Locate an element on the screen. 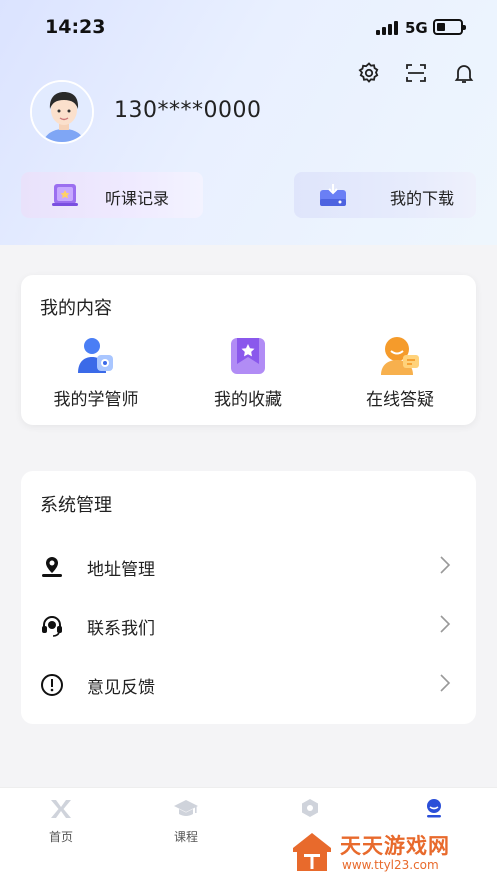 The height and width of the screenshot is (883, 497). signal-icon is located at coordinates (388, 28).